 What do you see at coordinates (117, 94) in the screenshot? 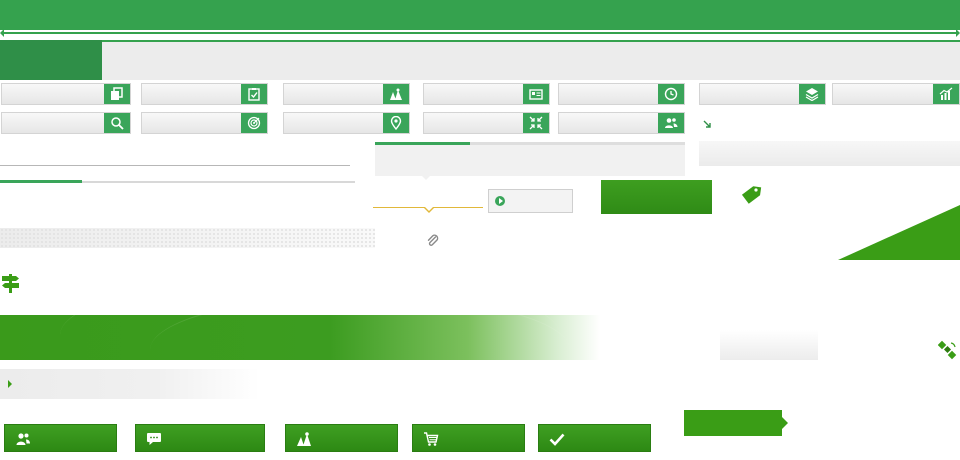
I see `copy-icon` at bounding box center [117, 94].